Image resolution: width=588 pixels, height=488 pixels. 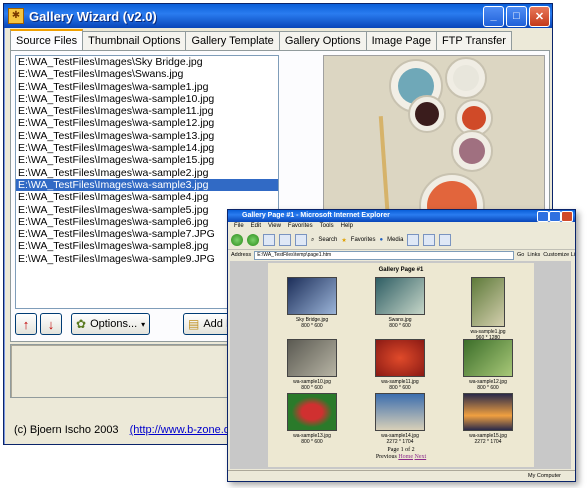 I want to click on favorites-icon: ★, so click(x=343, y=240).